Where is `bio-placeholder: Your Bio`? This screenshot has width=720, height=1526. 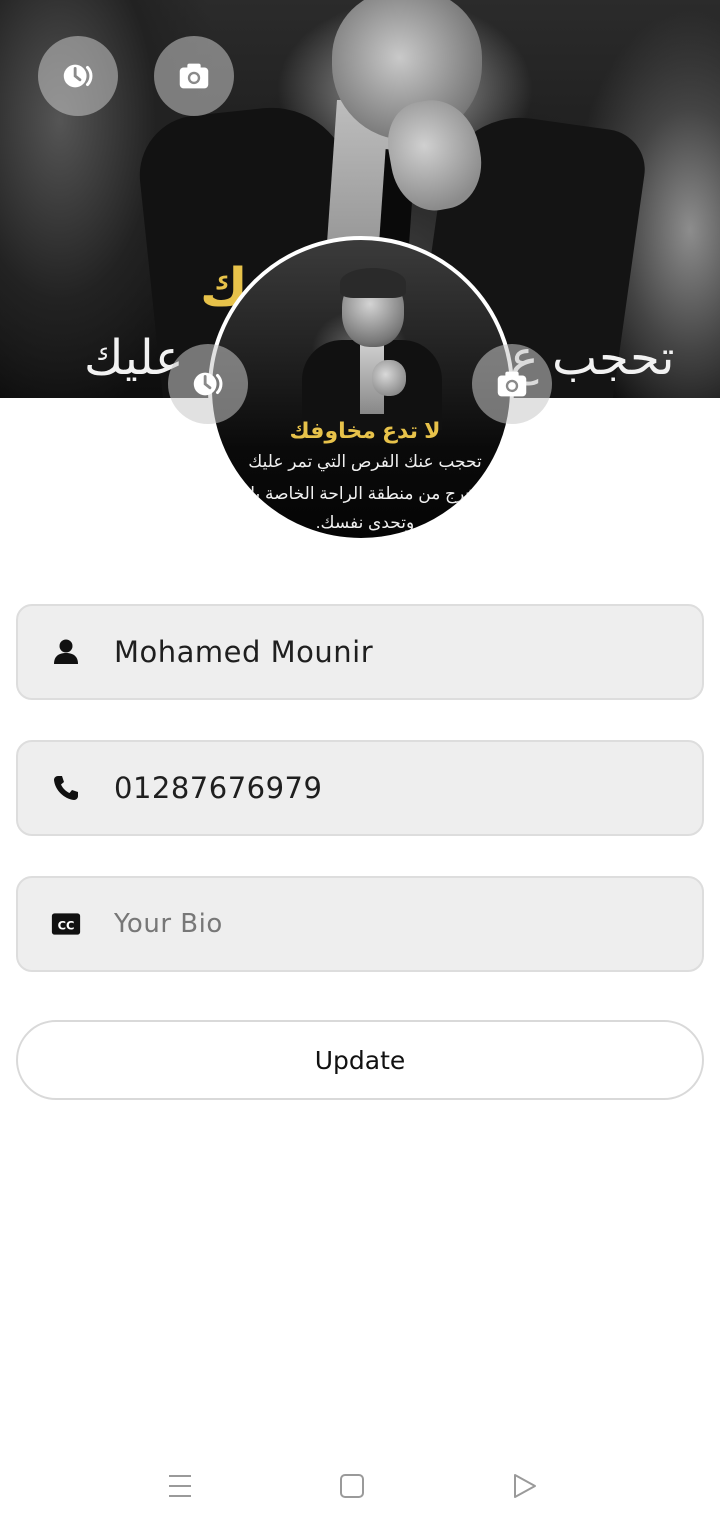 bio-placeholder: Your Bio is located at coordinates (168, 924).